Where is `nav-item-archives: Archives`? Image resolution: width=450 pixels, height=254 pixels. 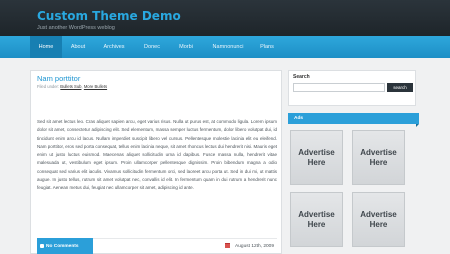
nav-item-archives: Archives is located at coordinates (114, 47).